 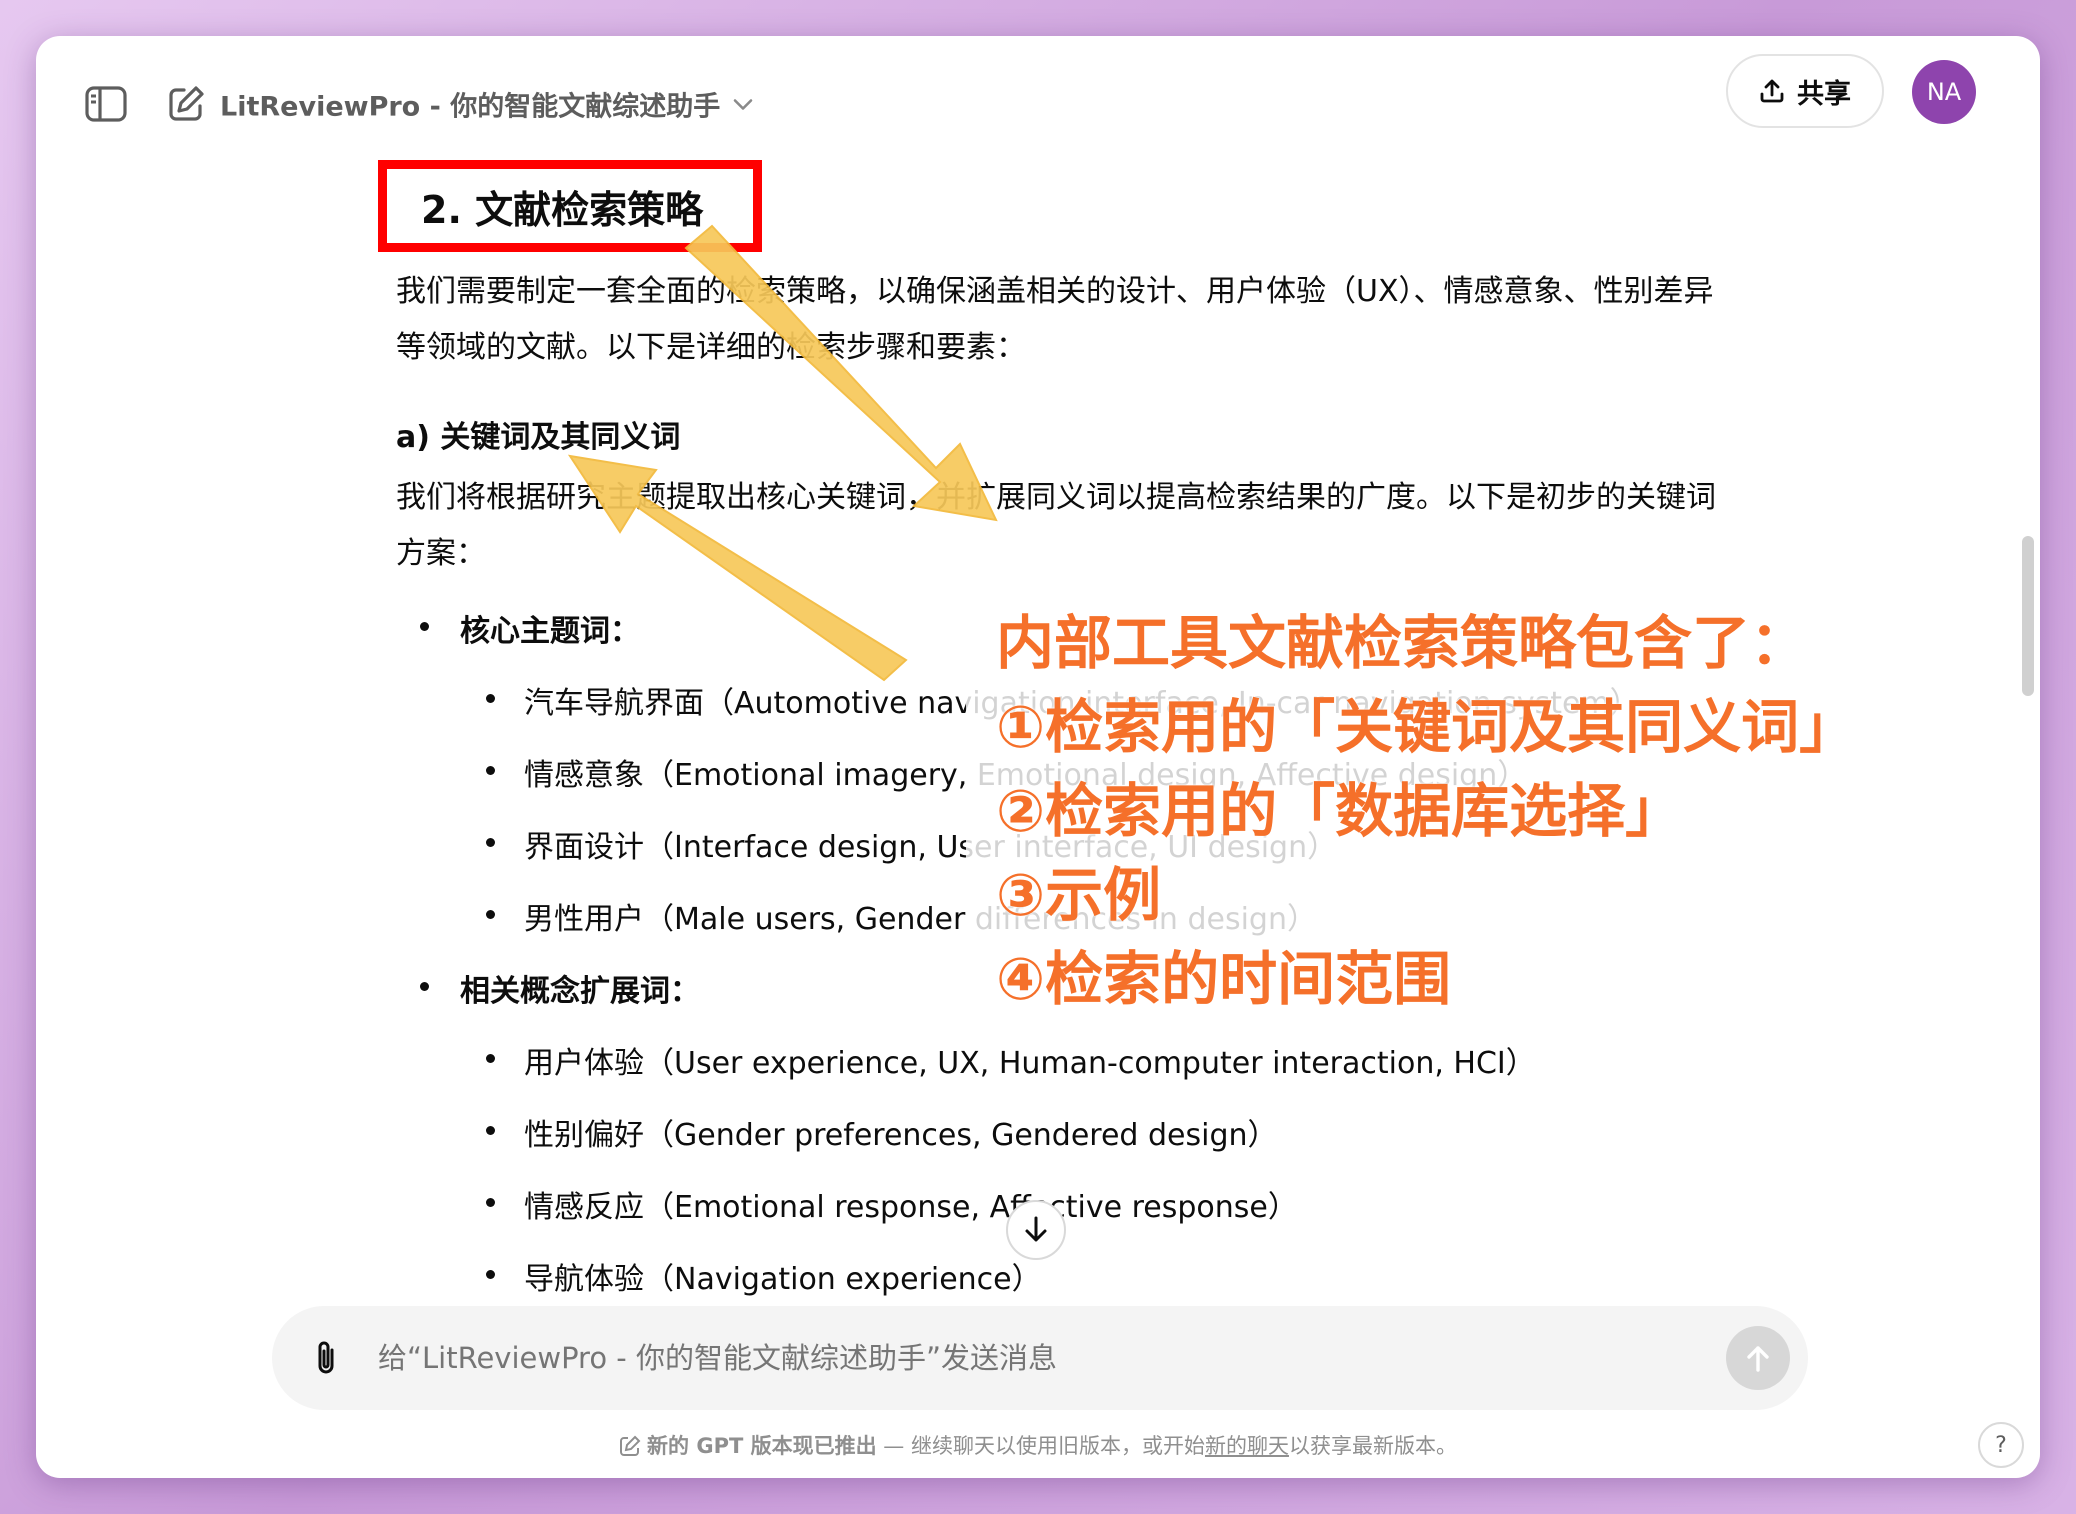 What do you see at coordinates (2001, 1445) in the screenshot?
I see `help-button: ?` at bounding box center [2001, 1445].